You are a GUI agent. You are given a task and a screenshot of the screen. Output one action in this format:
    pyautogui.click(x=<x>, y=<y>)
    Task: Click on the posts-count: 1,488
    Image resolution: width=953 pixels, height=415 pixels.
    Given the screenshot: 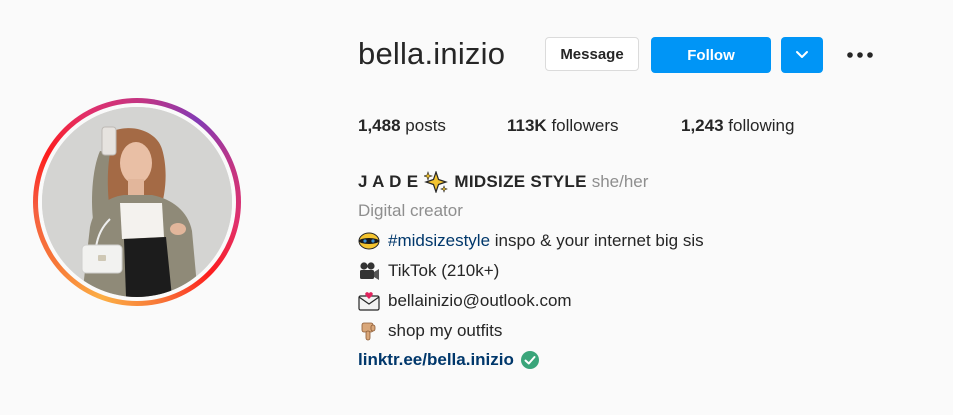 What is the action you would take?
    pyautogui.click(x=379, y=125)
    